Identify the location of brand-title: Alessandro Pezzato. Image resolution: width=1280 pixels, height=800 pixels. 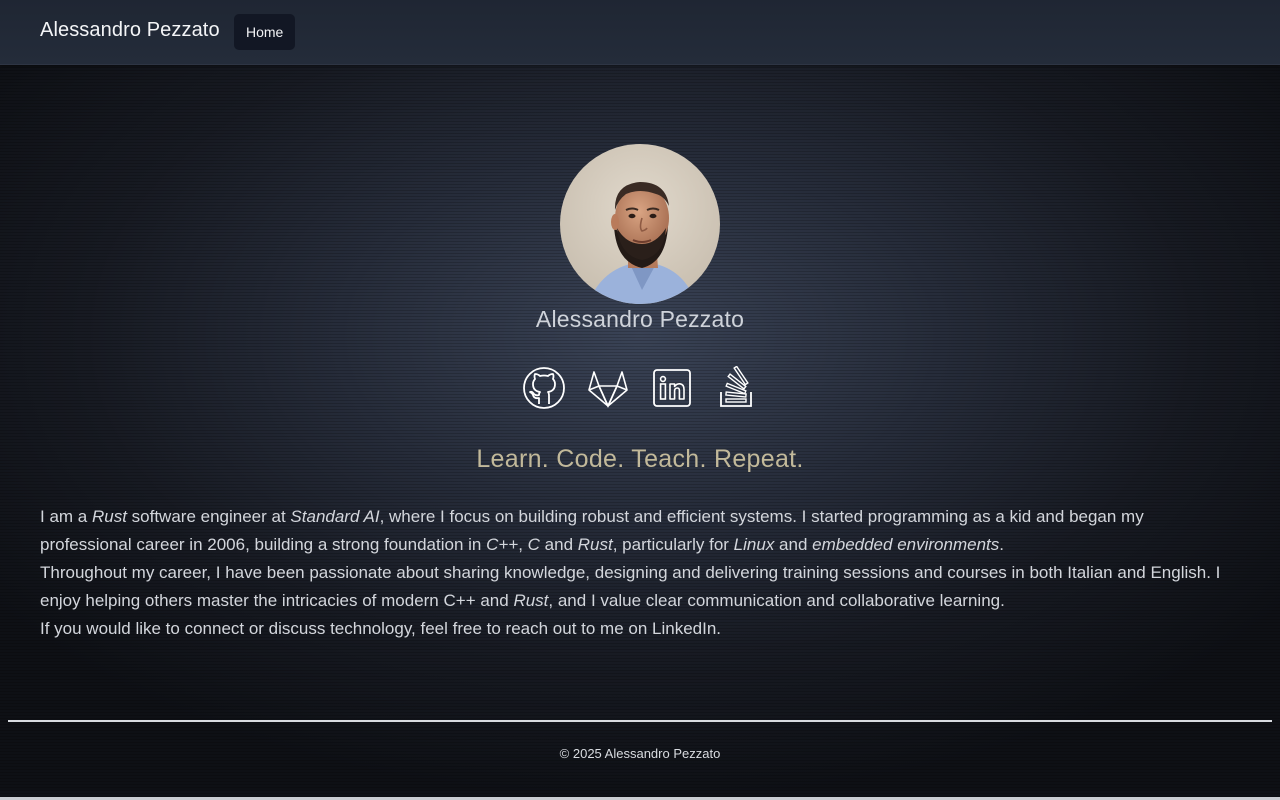
(130, 30).